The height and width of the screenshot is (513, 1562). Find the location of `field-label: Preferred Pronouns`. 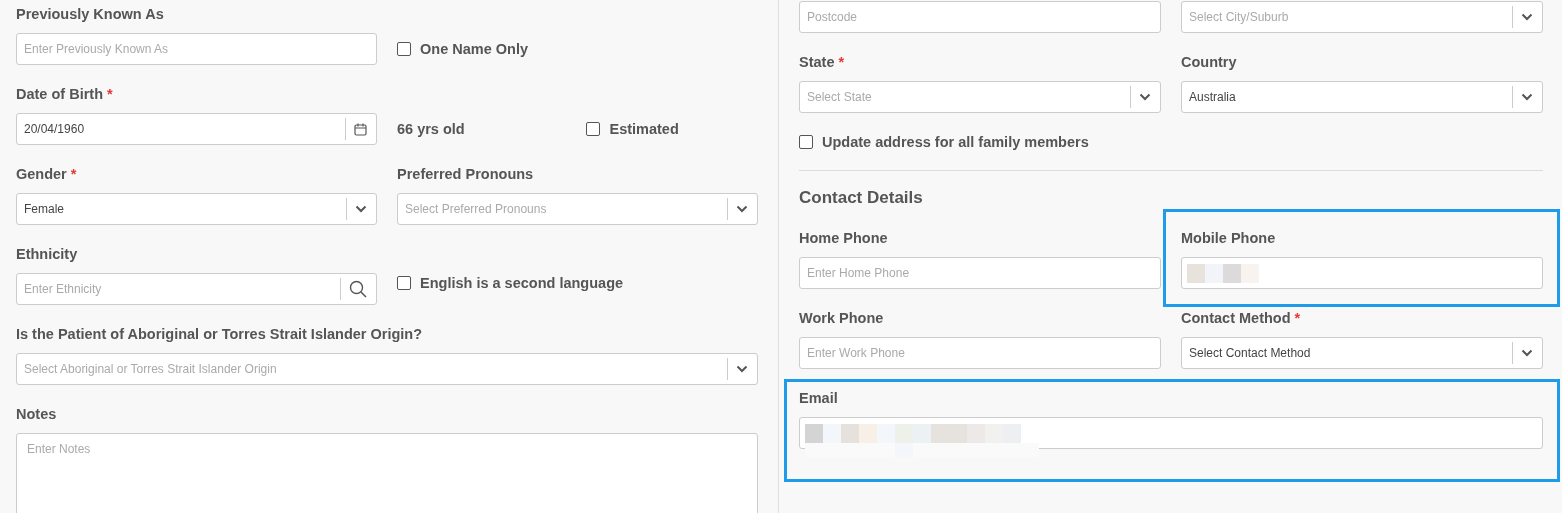

field-label: Preferred Pronouns is located at coordinates (465, 174).